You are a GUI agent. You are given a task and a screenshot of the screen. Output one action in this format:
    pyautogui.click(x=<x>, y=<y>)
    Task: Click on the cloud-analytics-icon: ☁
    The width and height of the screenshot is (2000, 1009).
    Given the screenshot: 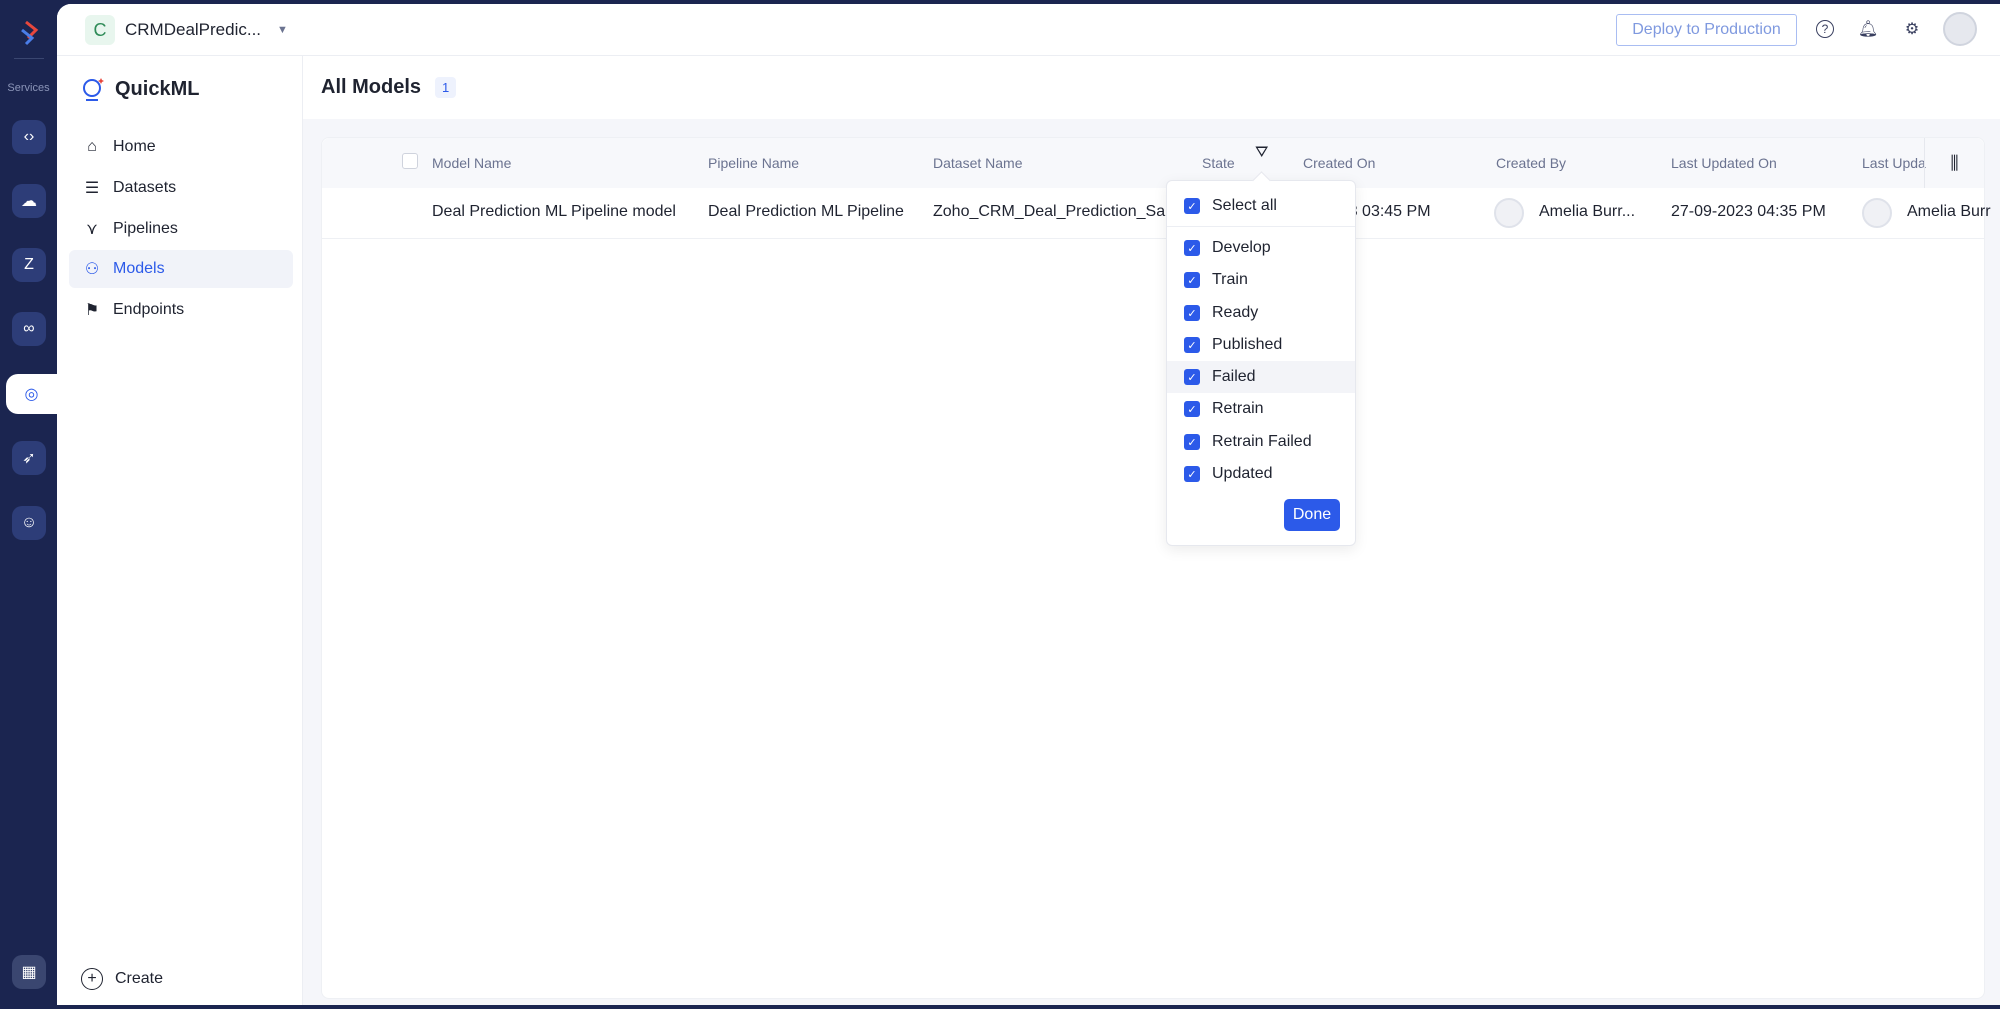 What is the action you would take?
    pyautogui.click(x=29, y=201)
    